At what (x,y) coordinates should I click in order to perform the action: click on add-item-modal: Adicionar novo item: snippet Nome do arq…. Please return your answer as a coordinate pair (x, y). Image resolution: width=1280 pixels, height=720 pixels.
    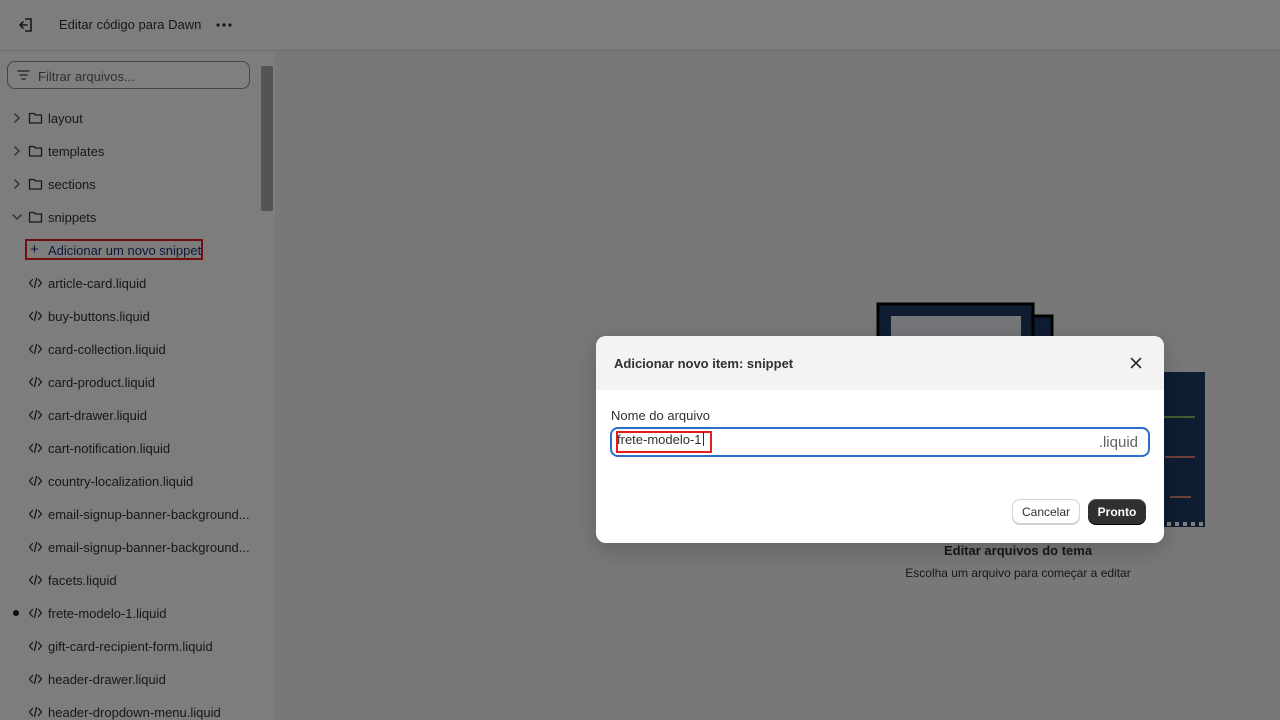
    Looking at the image, I should click on (880, 439).